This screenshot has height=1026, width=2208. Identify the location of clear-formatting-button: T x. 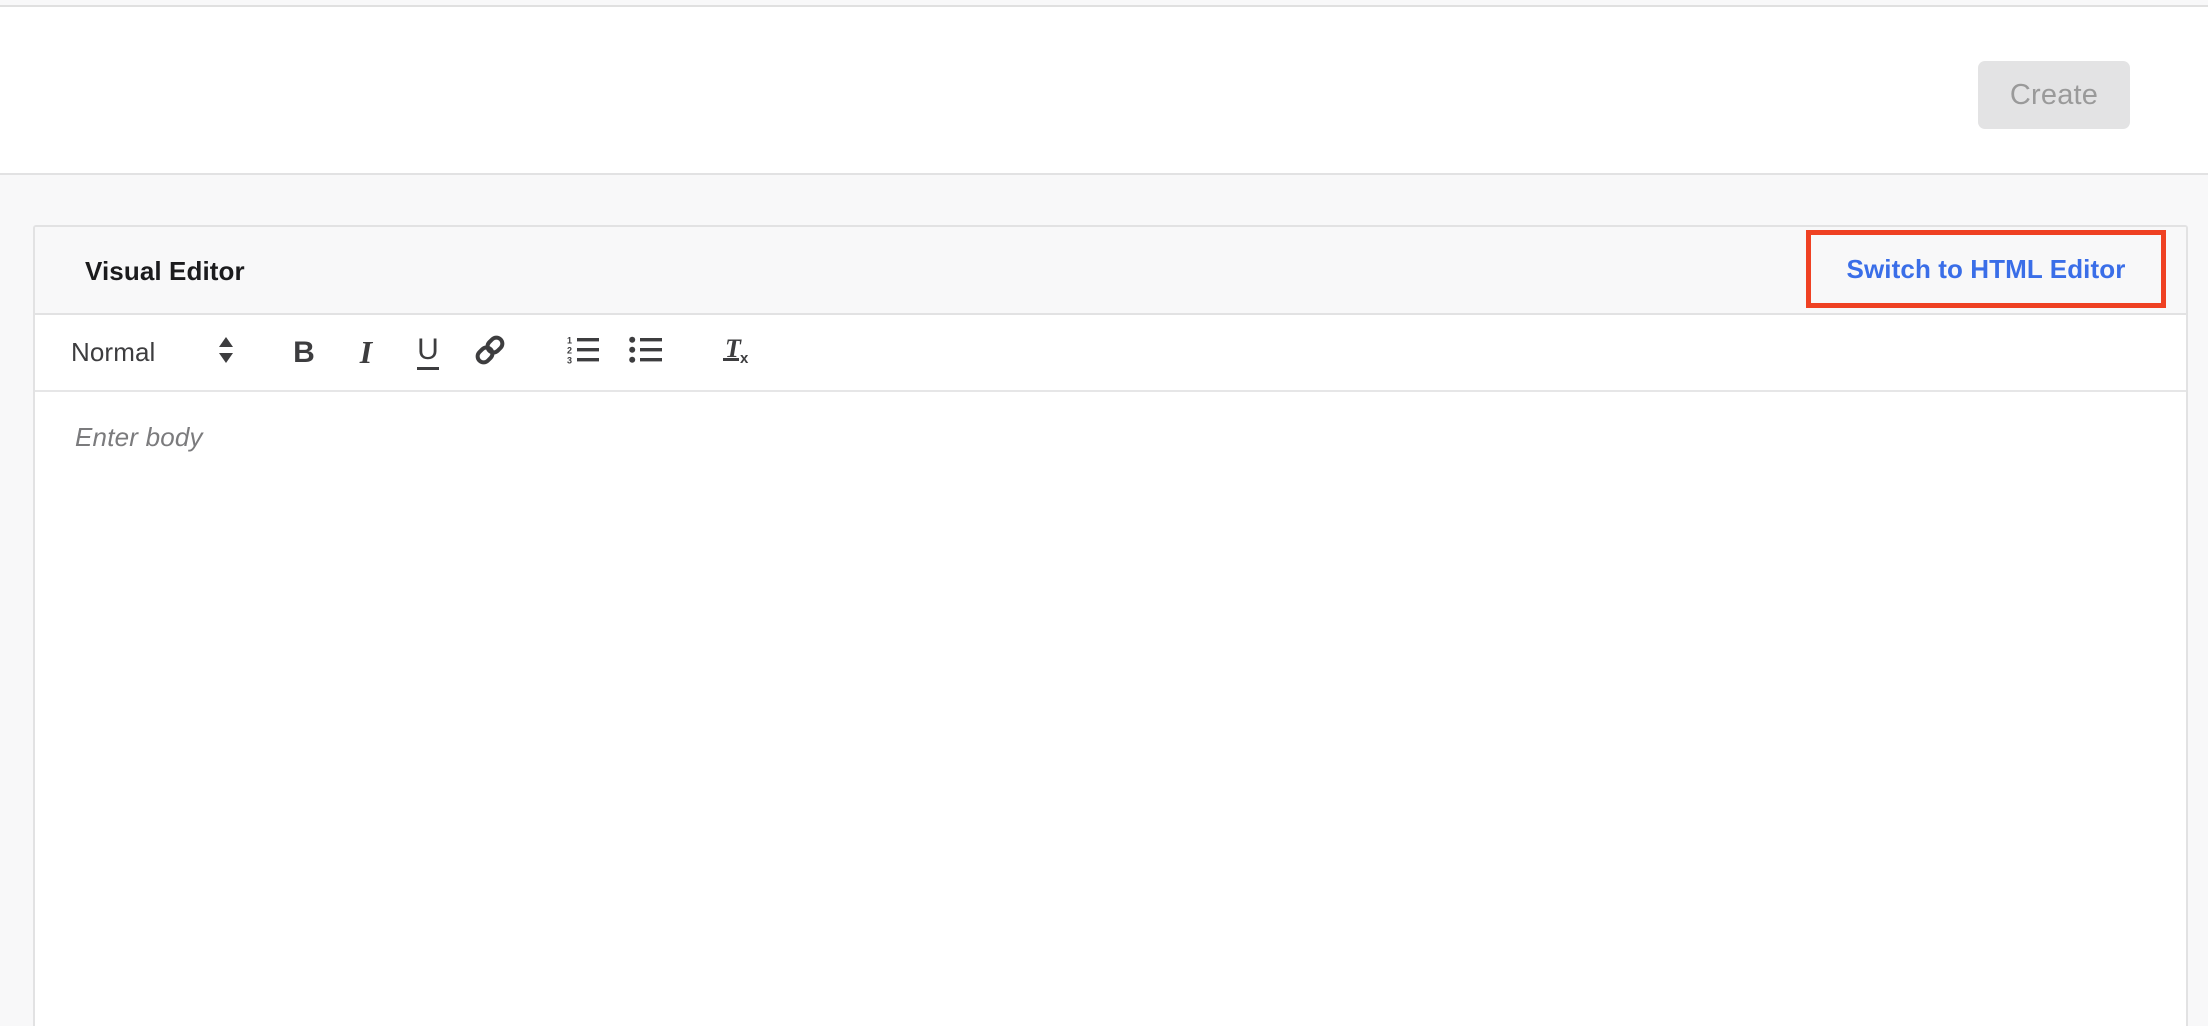
(740, 352).